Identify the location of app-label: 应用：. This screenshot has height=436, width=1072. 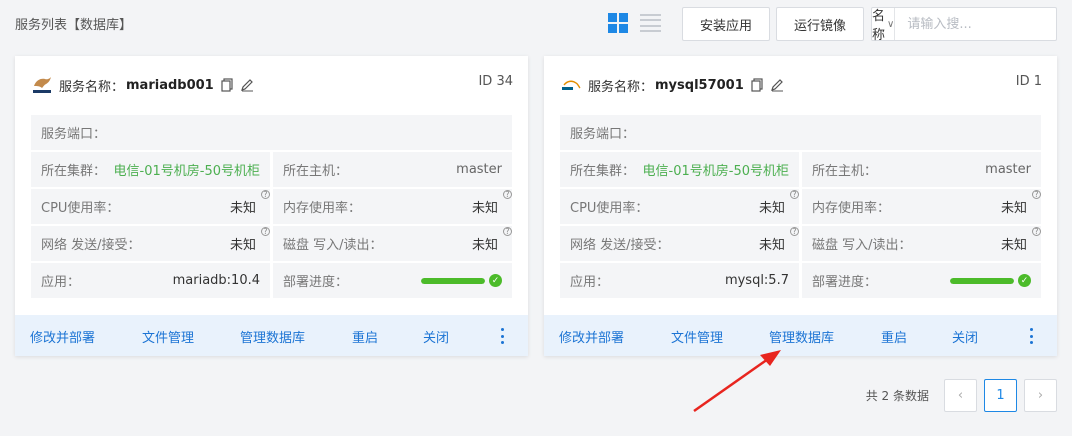
(61, 282).